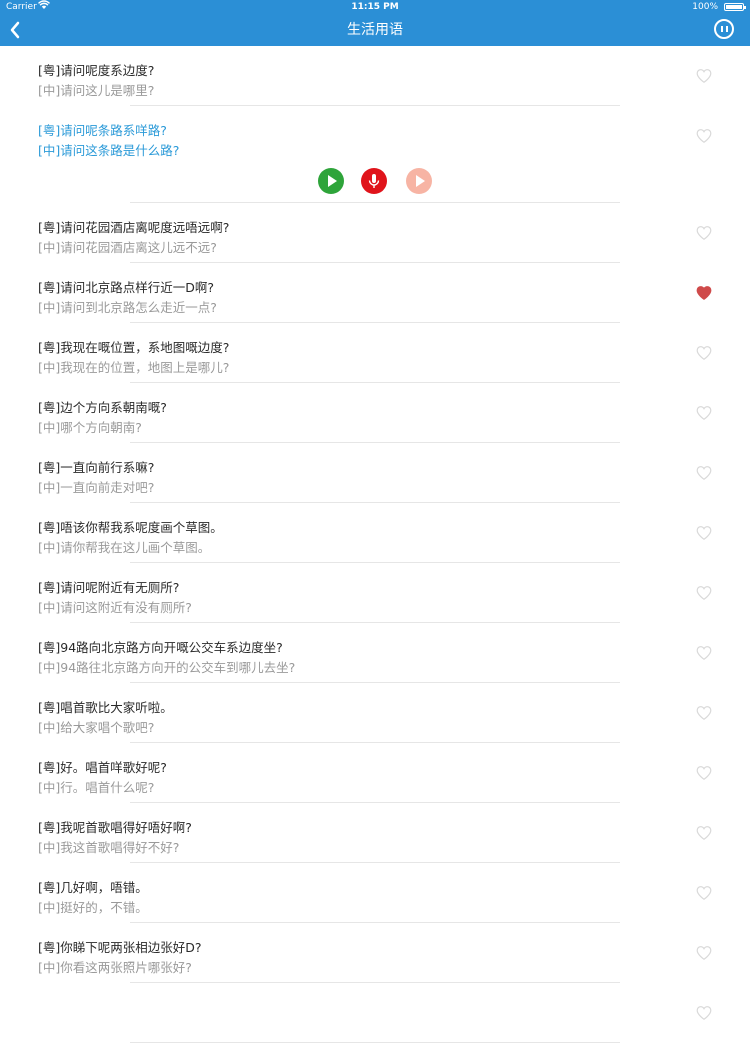 This screenshot has height=1043, width=750. What do you see at coordinates (96, 727) in the screenshot?
I see `phrase-mandarin: [中]给大家唱个歌吧?` at bounding box center [96, 727].